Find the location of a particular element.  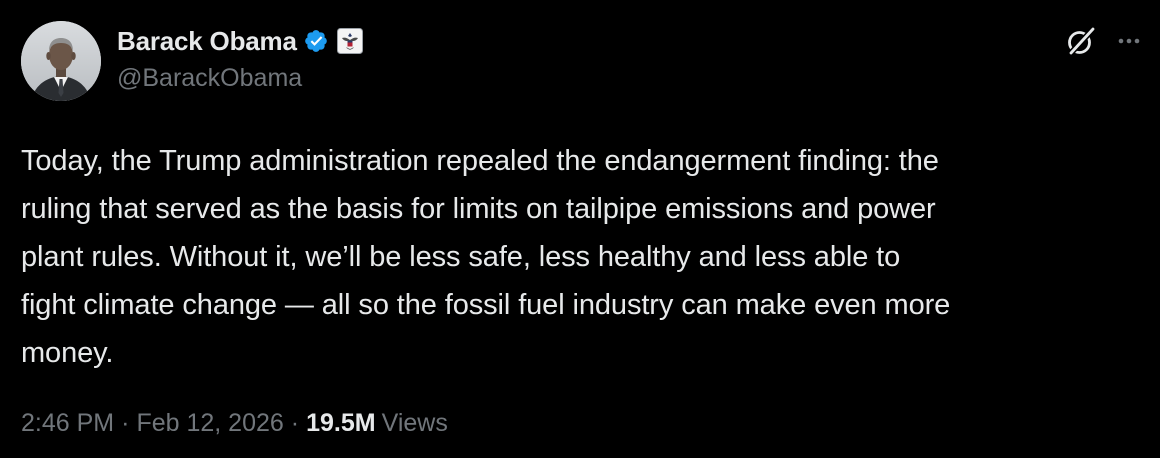

avatar is located at coordinates (61, 61).